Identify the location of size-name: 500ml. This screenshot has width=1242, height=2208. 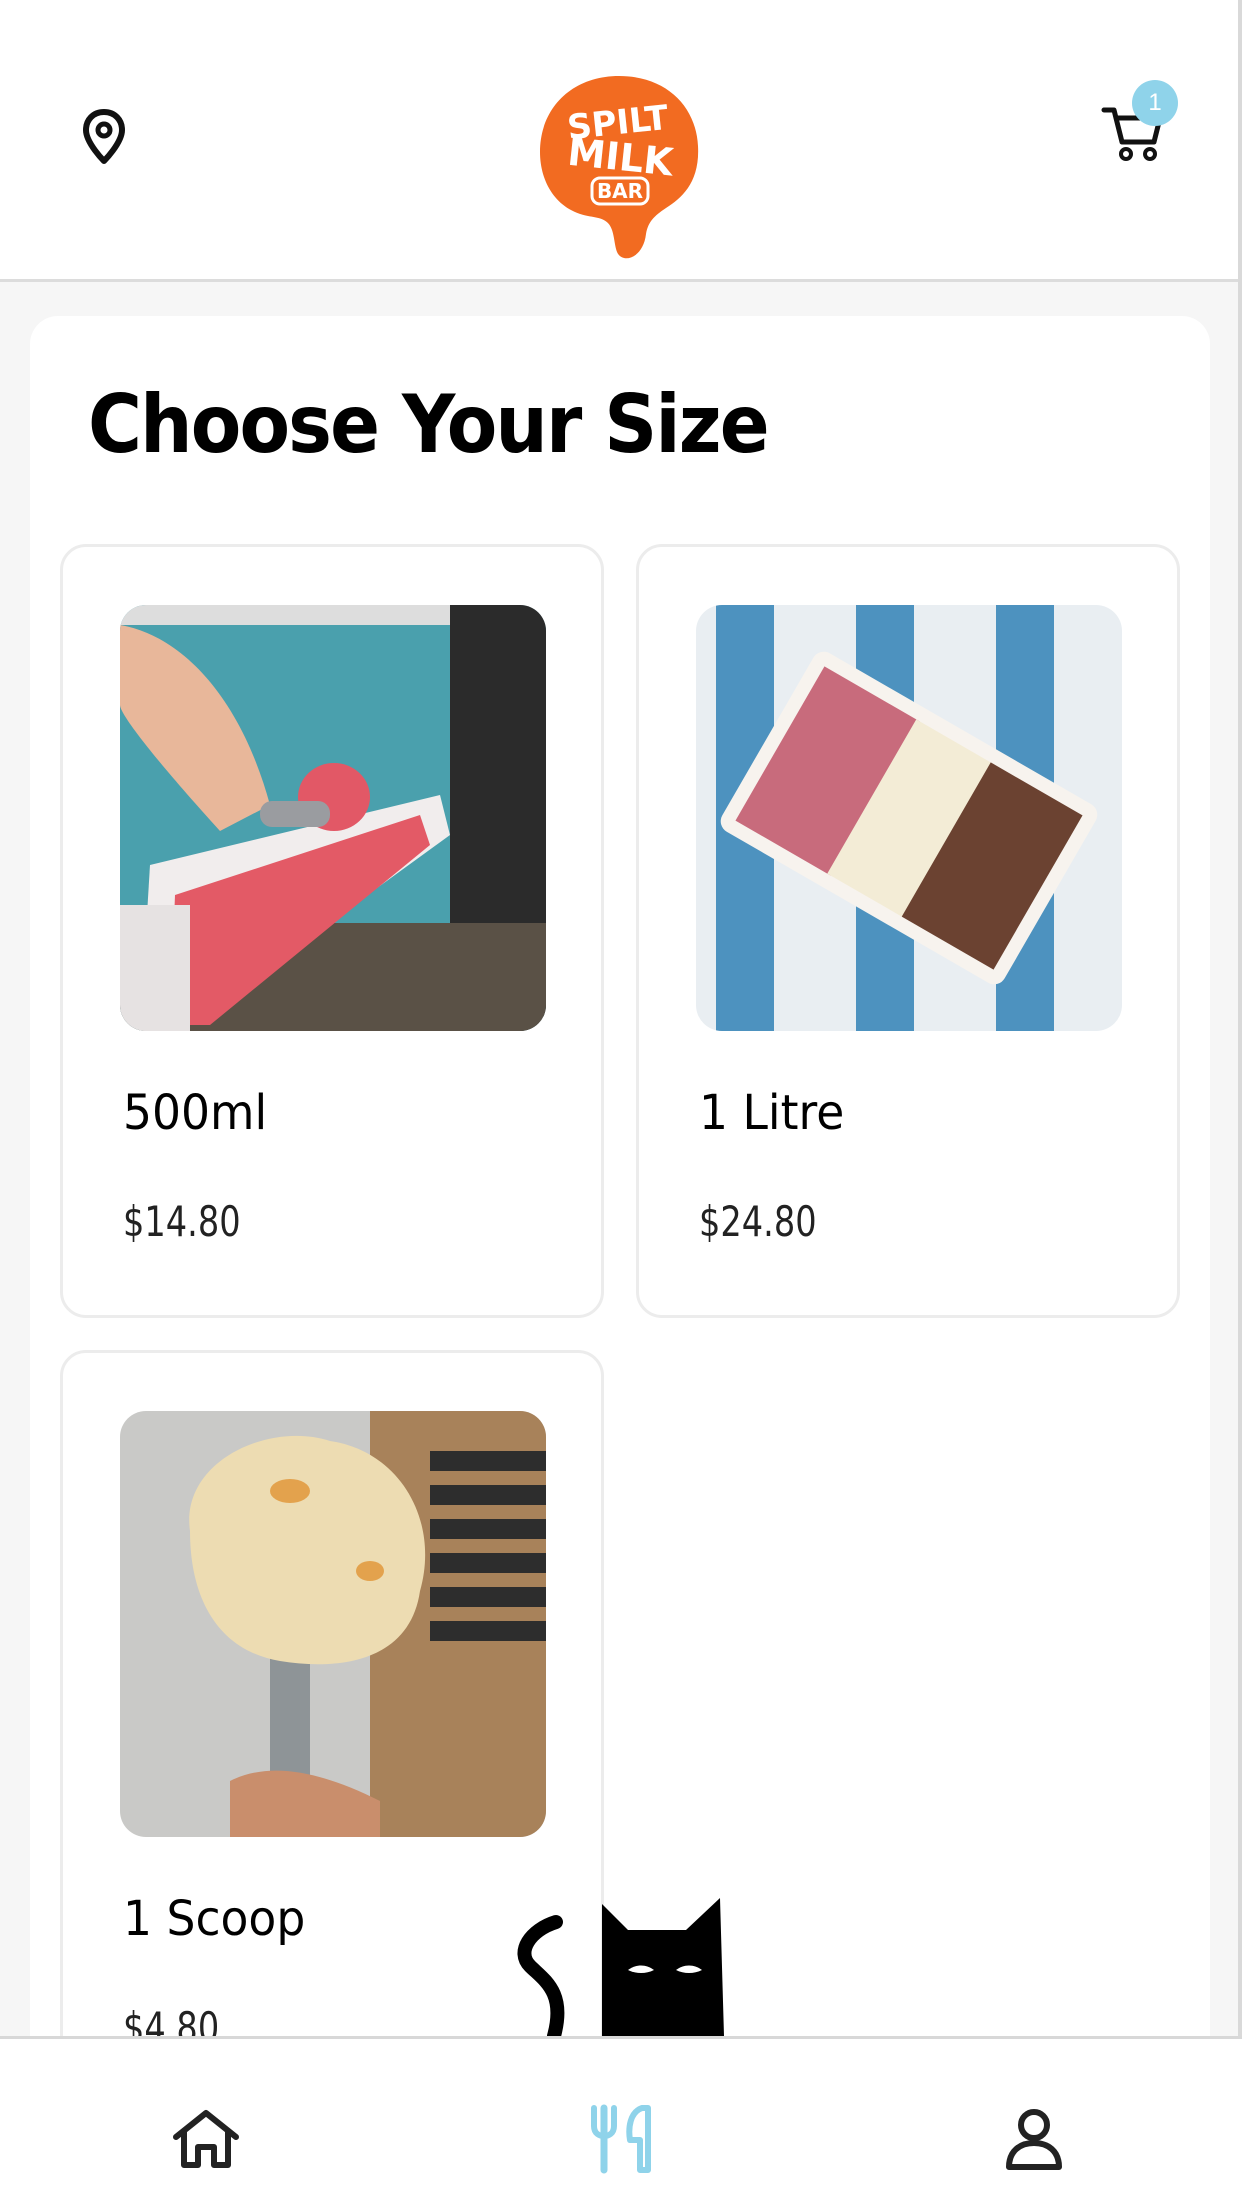
(195, 1113).